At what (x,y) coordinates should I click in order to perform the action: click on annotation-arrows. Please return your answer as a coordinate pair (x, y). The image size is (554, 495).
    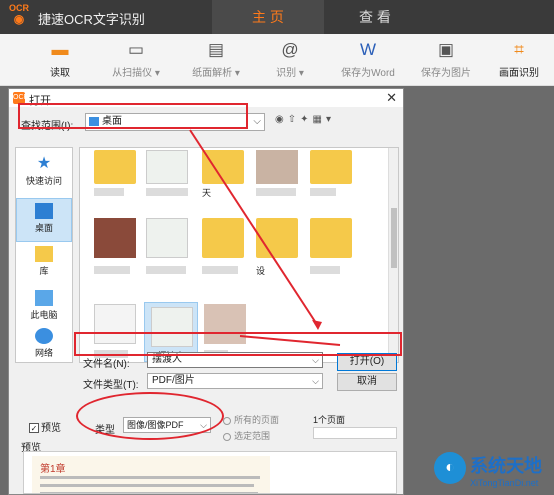
    Looking at the image, I should click on (265, 237).